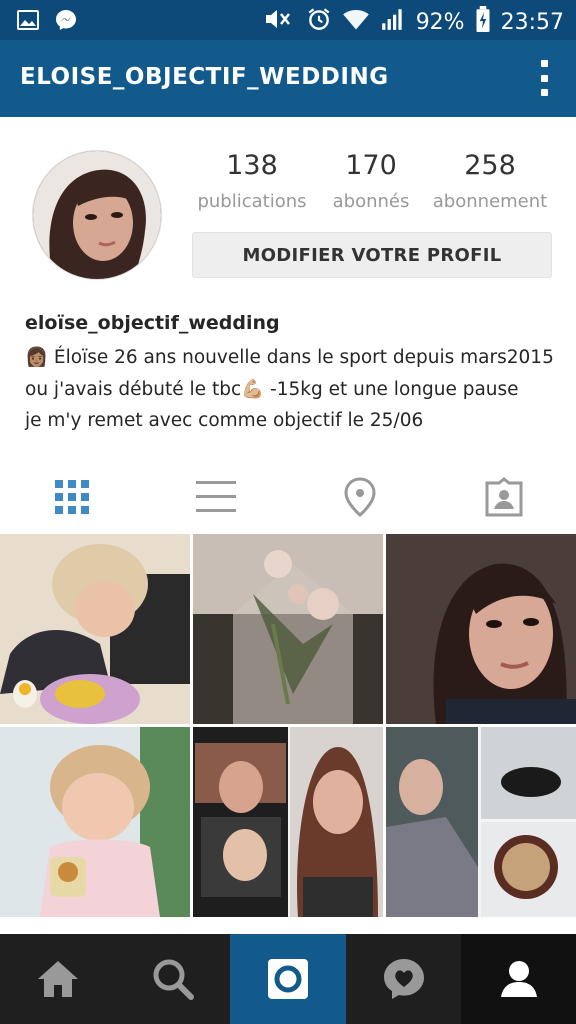 The height and width of the screenshot is (1024, 576). I want to click on alarm-icon, so click(319, 22).